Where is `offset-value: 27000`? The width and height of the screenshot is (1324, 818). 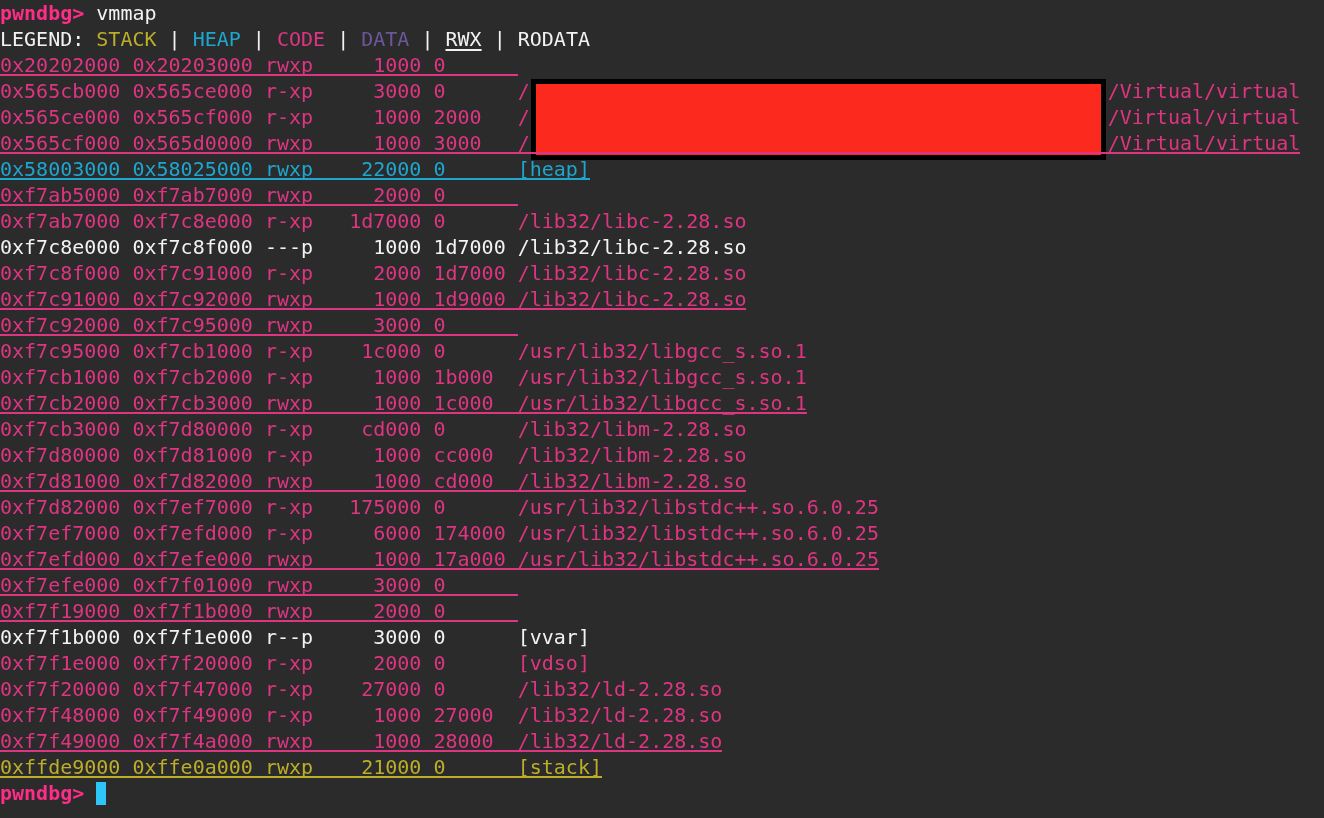 offset-value: 27000 is located at coordinates (464, 715).